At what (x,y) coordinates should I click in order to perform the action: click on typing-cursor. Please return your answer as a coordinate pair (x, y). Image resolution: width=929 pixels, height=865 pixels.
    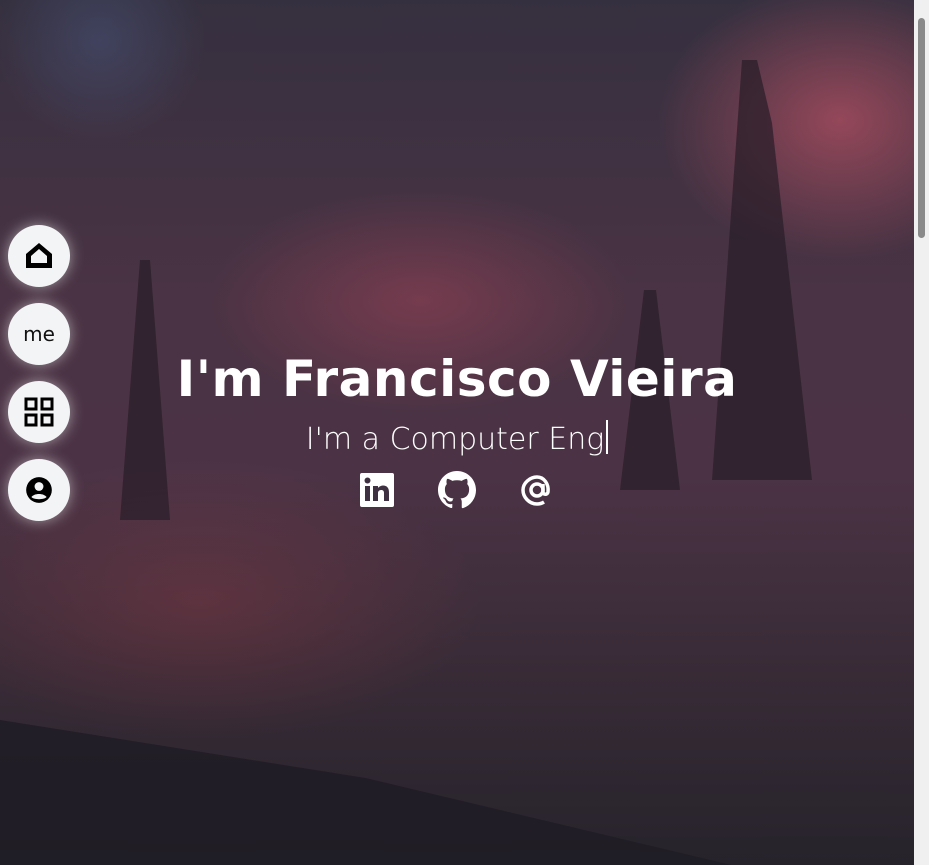
    Looking at the image, I should click on (607, 437).